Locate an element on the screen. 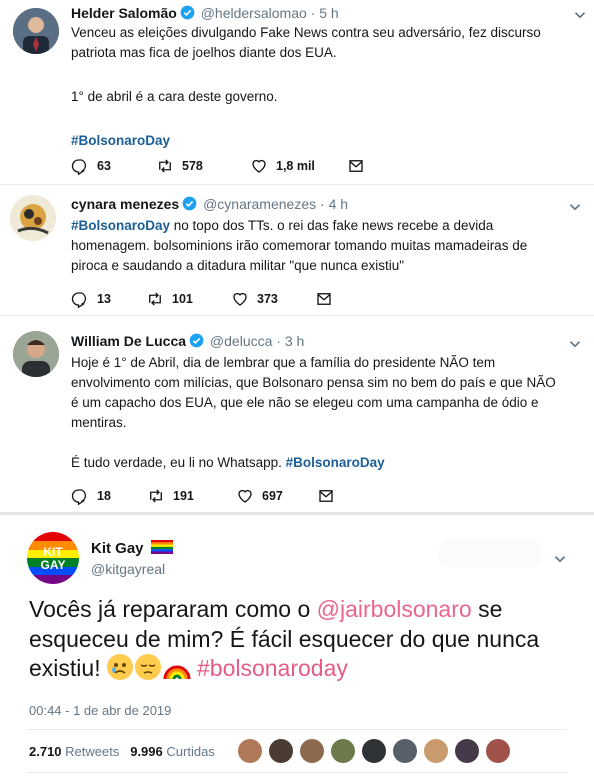 This screenshot has width=594, height=780. engagement-stats: 2.710 Retweets 9.996 Curtidas is located at coordinates (122, 751).